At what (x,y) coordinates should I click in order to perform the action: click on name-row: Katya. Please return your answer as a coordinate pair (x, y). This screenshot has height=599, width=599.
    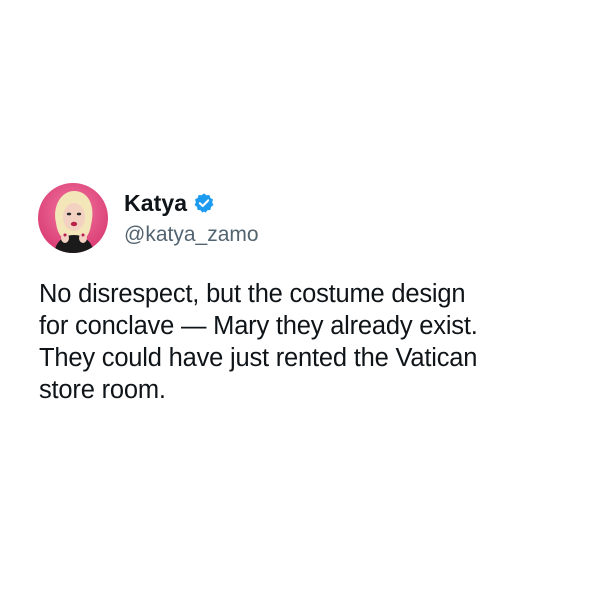
    Looking at the image, I should click on (191, 203).